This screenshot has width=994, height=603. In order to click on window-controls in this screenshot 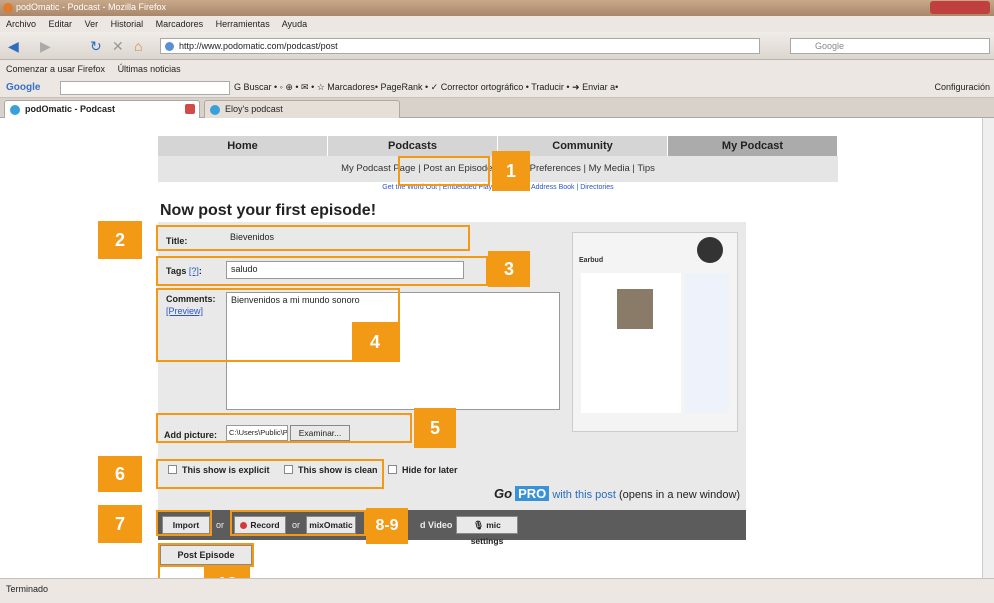, I will do `click(960, 7)`.